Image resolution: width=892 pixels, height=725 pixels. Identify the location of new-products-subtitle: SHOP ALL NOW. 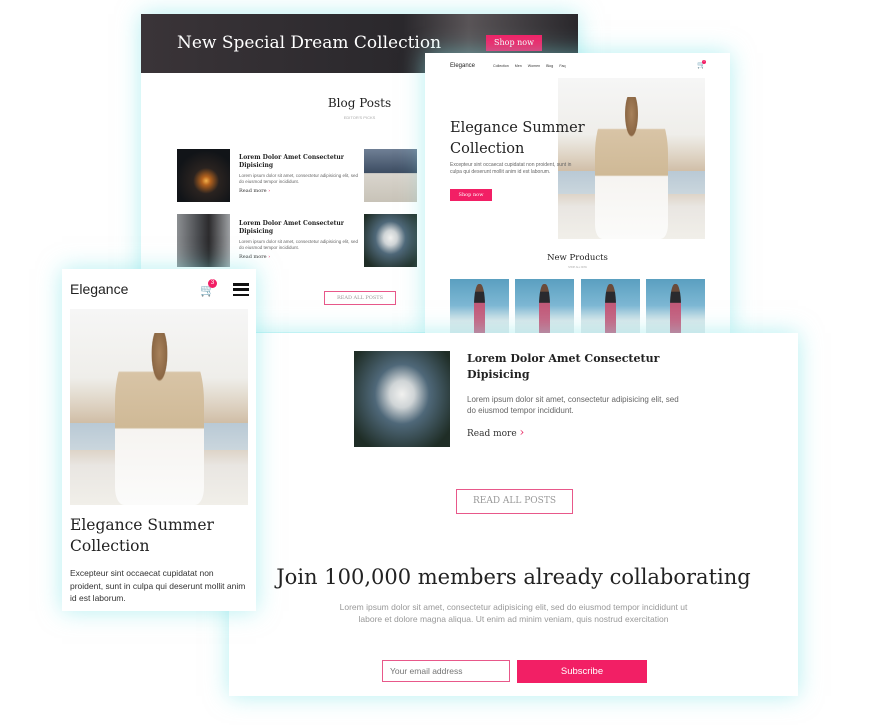
(577, 267).